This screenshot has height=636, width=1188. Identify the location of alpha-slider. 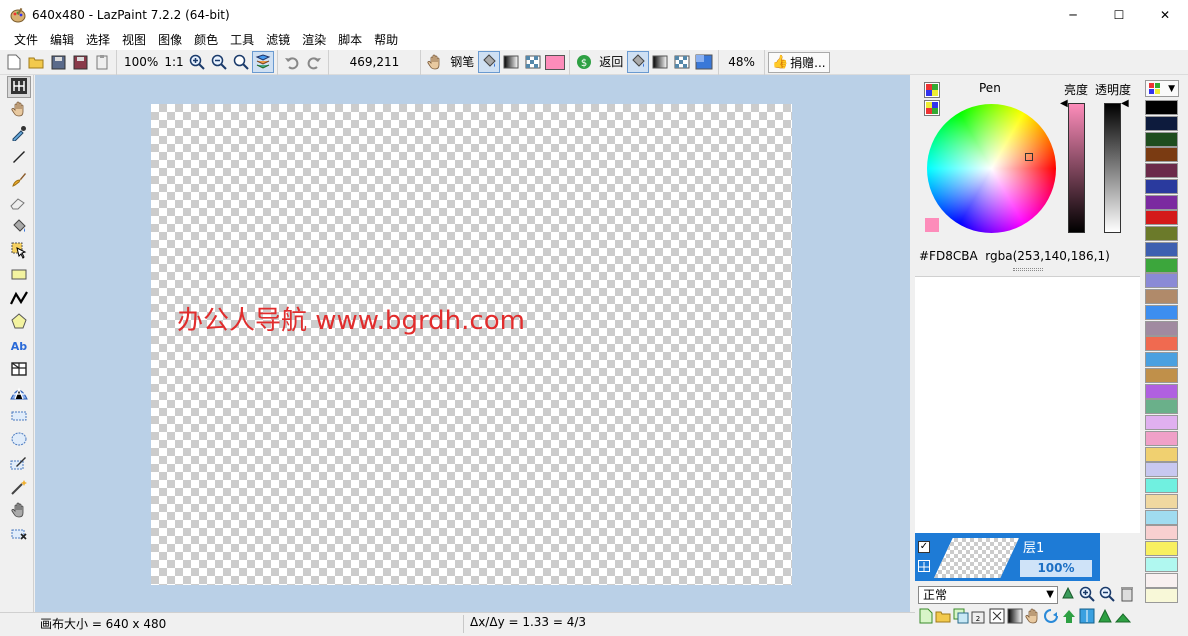
(1112, 168).